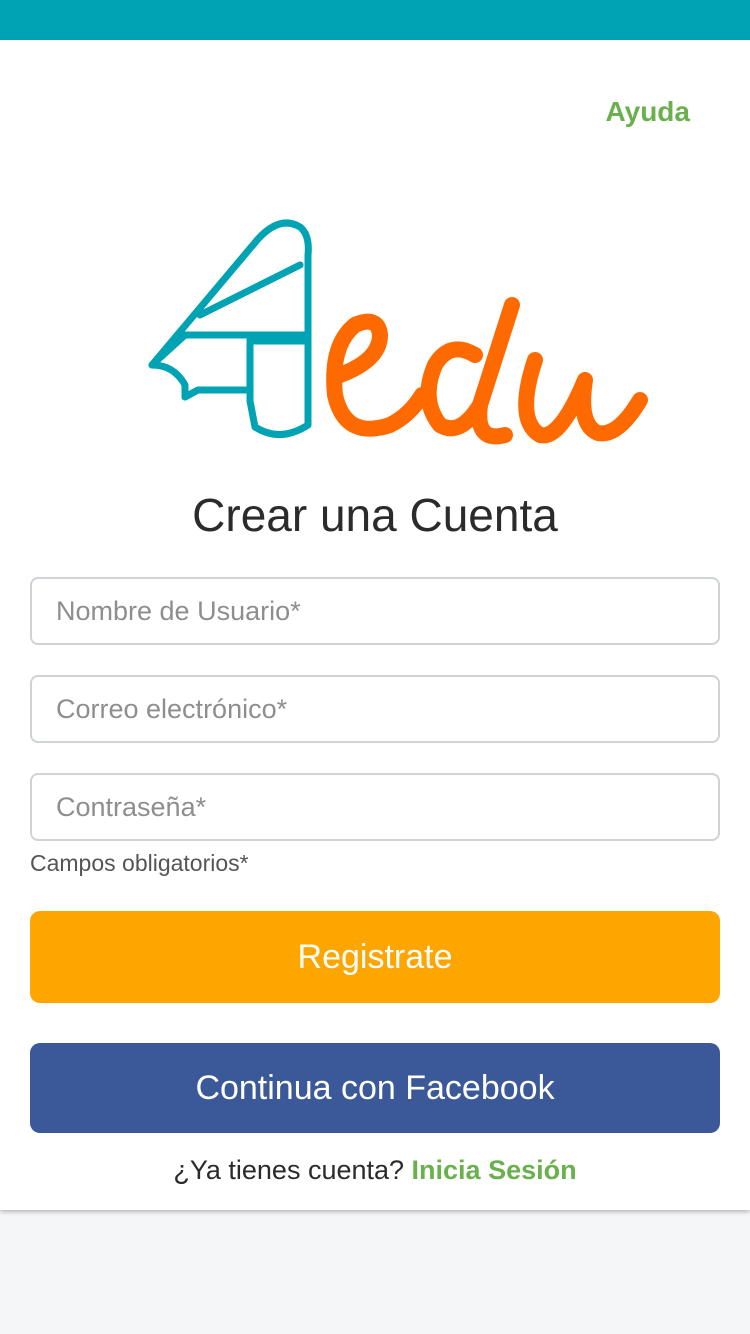 This screenshot has height=1334, width=750. I want to click on required-fields-note: Campos obligatorios*, so click(139, 863).